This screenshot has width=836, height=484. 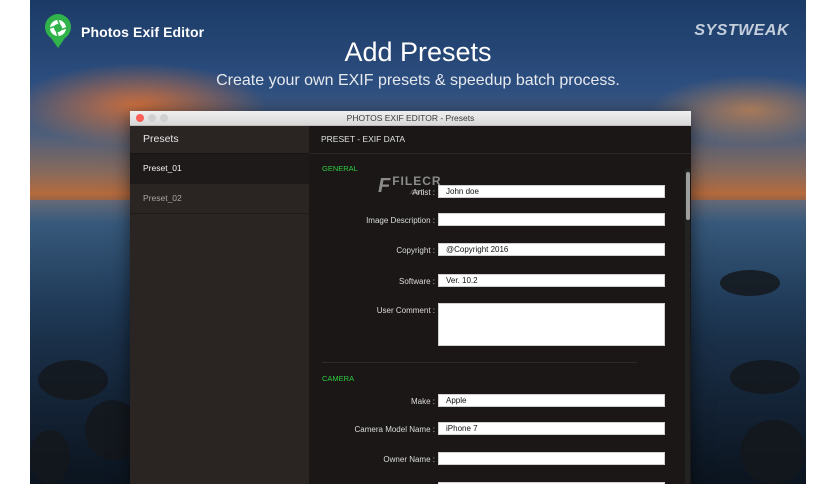 I want to click on scrollbar-thumb, so click(x=688, y=196).